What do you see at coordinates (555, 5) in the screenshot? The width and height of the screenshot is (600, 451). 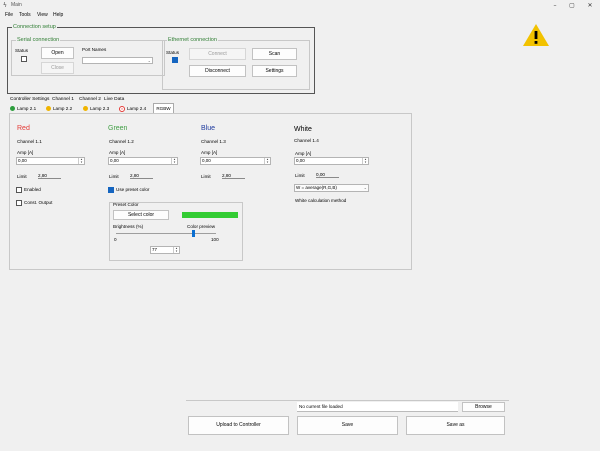 I see `minimize-icon: –` at bounding box center [555, 5].